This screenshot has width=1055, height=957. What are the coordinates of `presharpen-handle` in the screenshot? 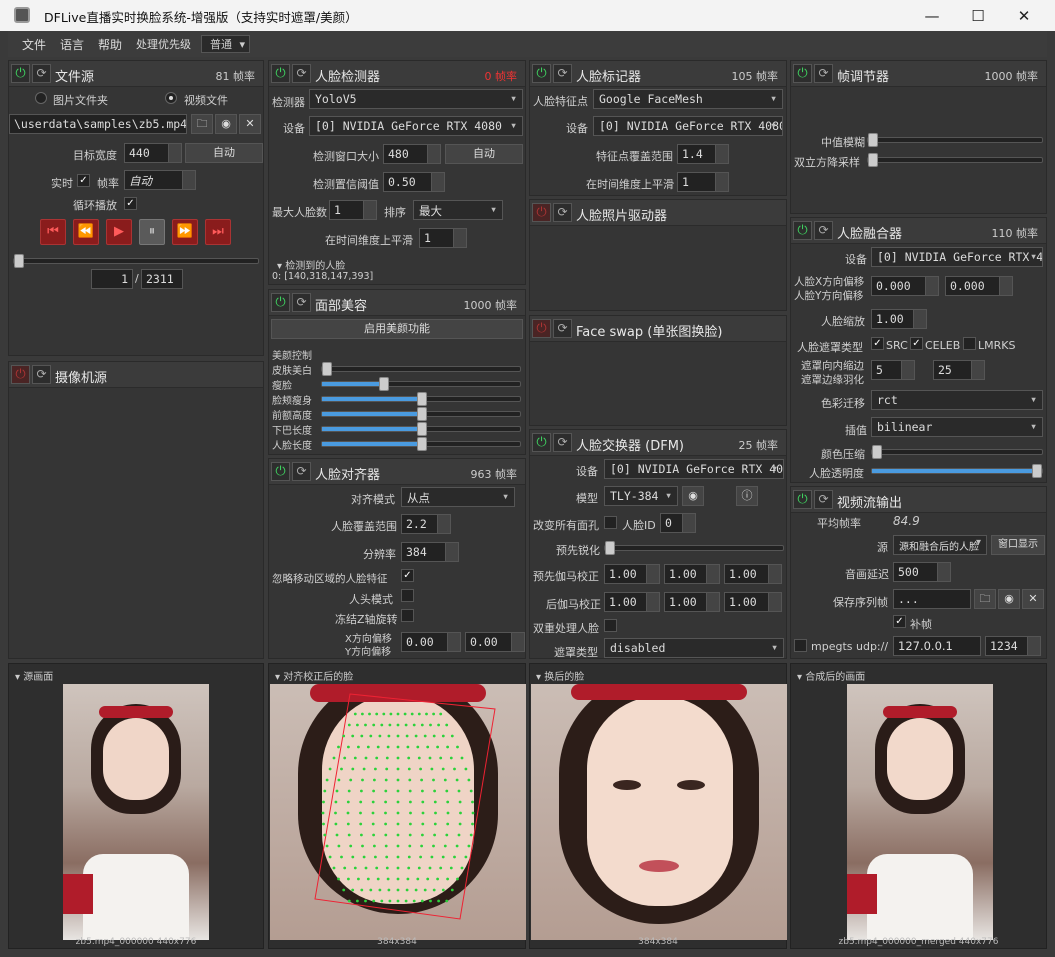 It's located at (610, 548).